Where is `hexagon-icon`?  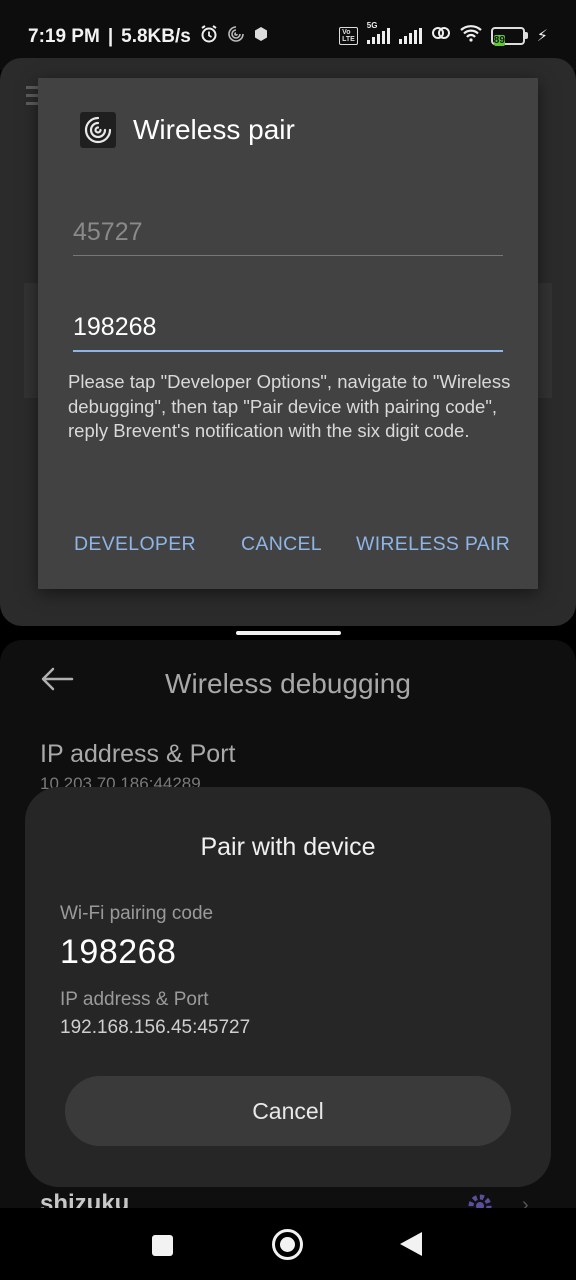
hexagon-icon is located at coordinates (261, 36).